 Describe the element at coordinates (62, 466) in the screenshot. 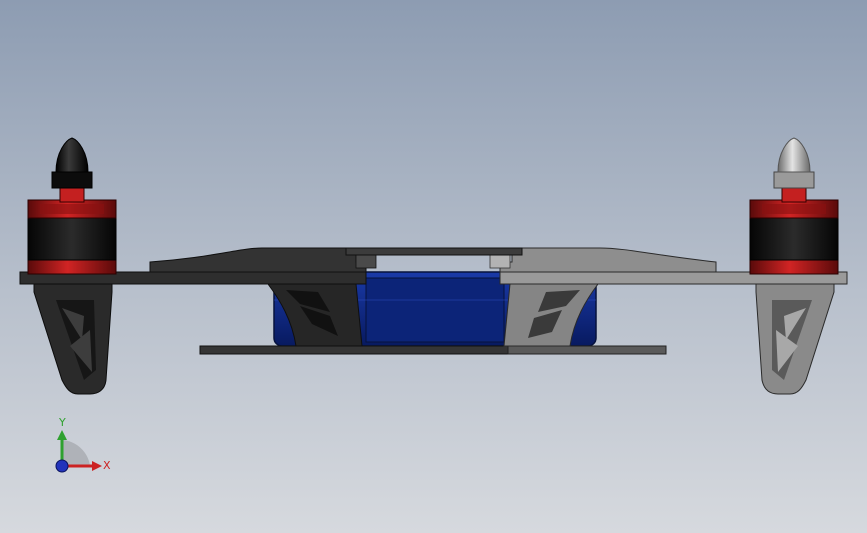

I see `triad-z-origin` at that location.